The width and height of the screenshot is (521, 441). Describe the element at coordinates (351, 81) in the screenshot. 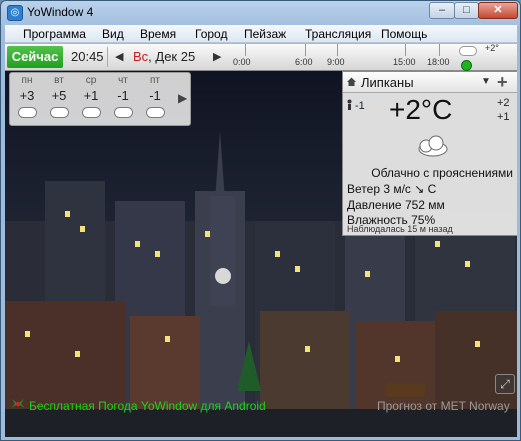

I see `home-icon` at that location.